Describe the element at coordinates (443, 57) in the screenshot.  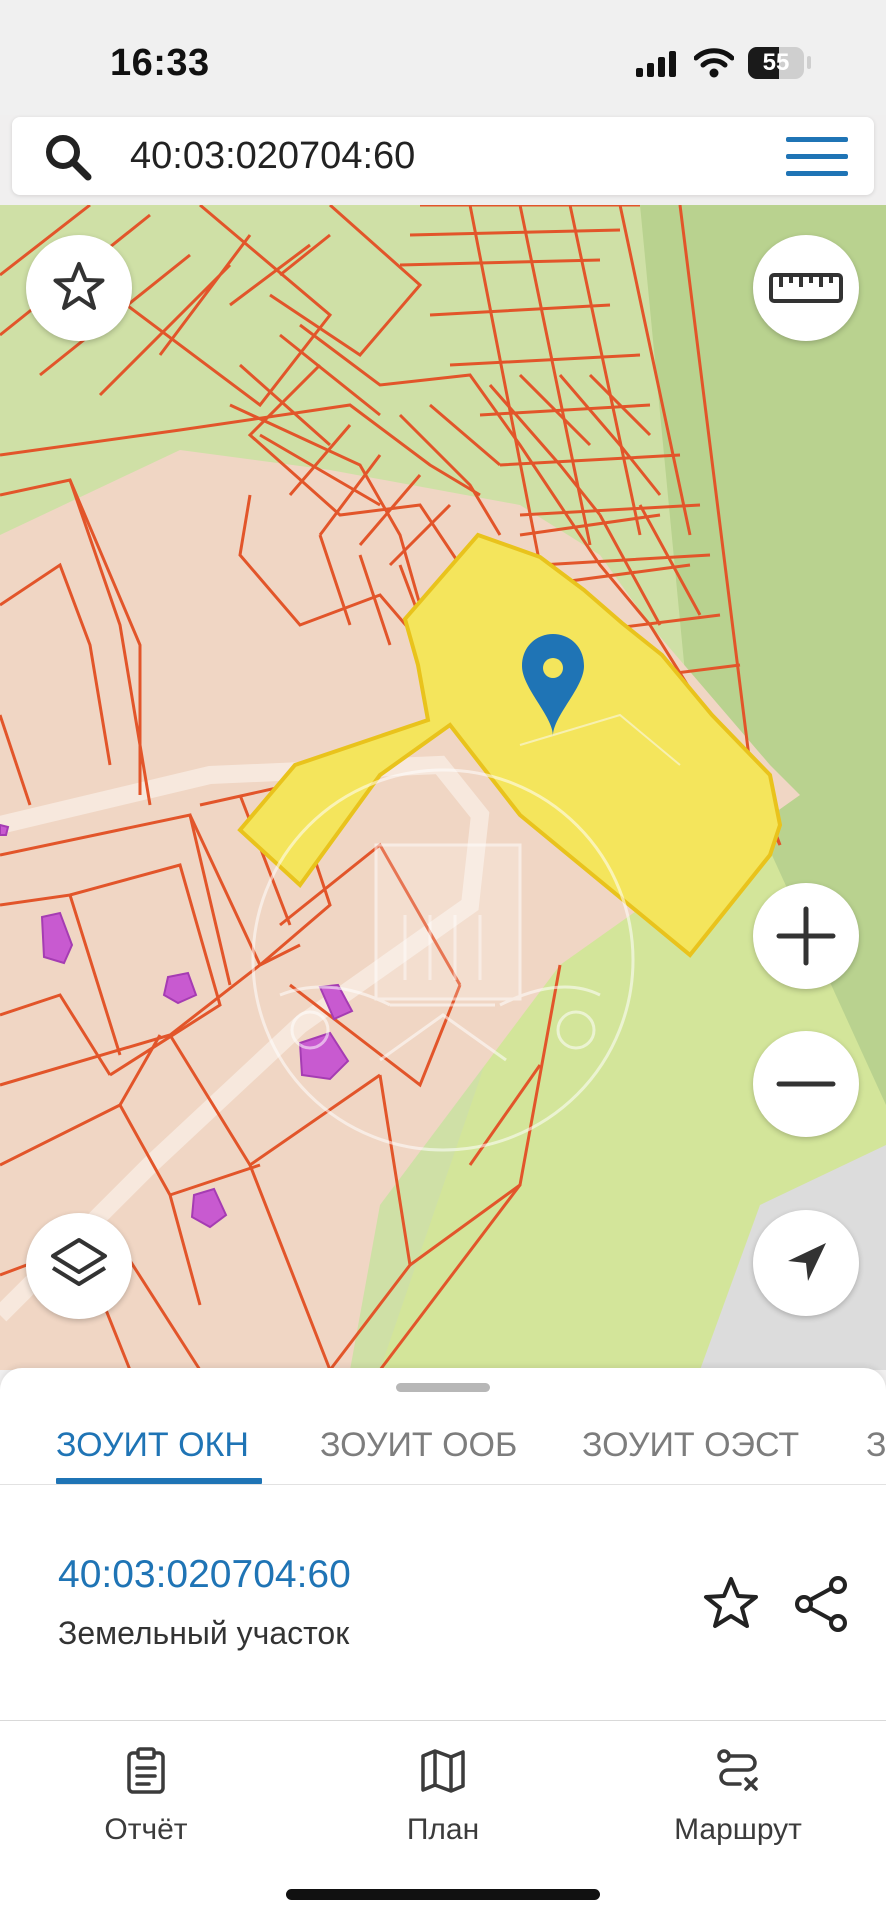
I see `status-bar: 16:33 55` at that location.